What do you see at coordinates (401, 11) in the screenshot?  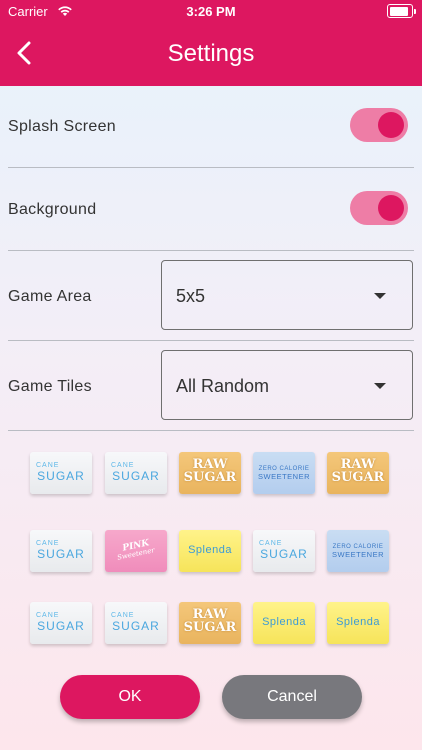 I see `battery-icon` at bounding box center [401, 11].